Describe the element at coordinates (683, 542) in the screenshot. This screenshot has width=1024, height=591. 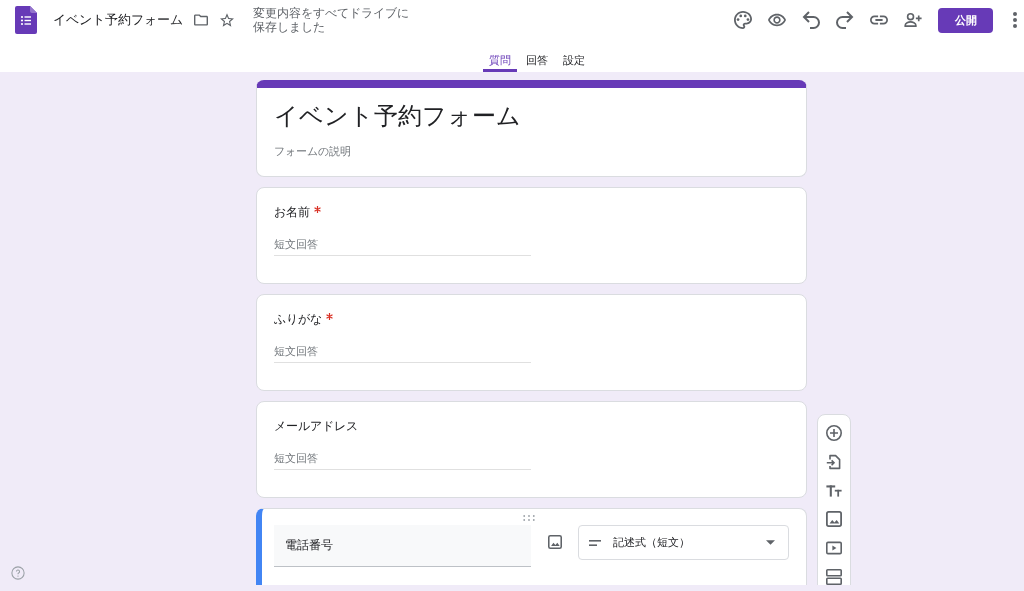
I see `question-type-dropdown: 記述式（短文）` at that location.